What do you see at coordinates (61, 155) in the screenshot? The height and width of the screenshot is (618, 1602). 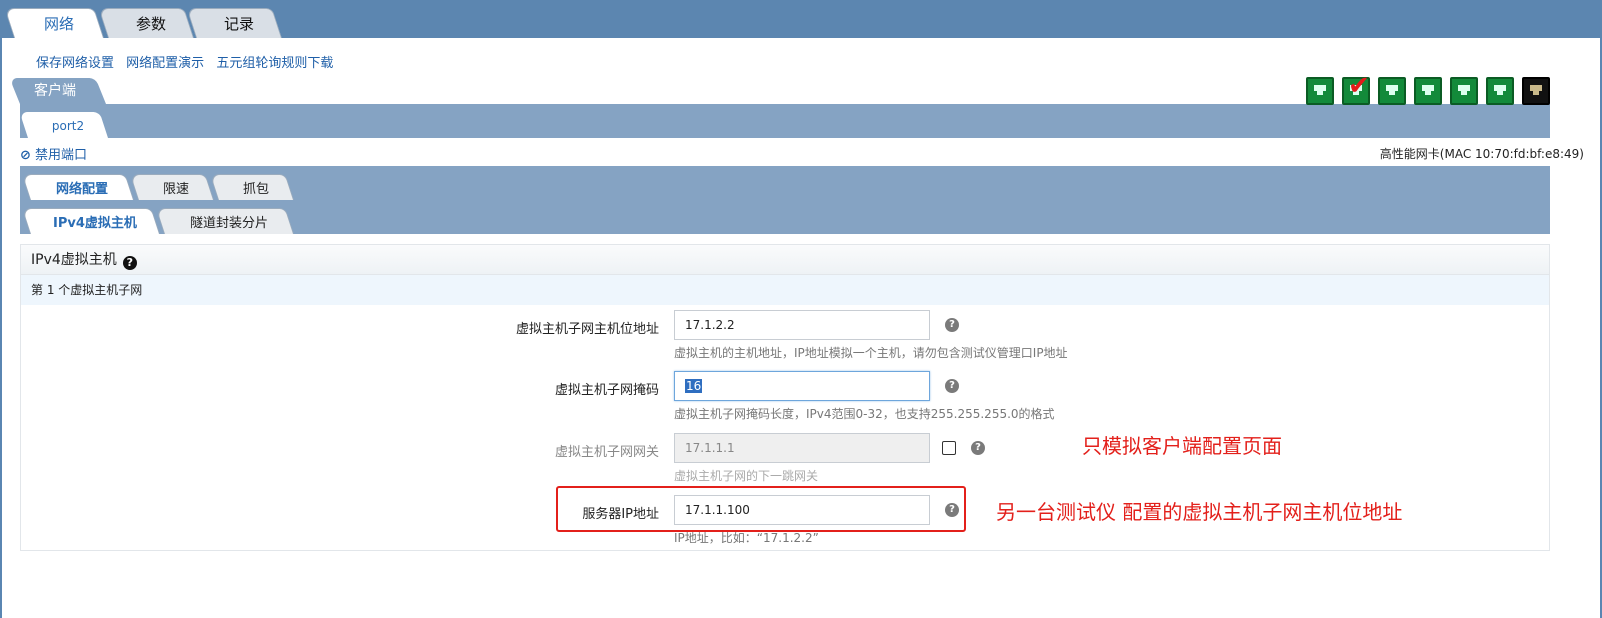 I see `disable-port-label: 禁用端口` at bounding box center [61, 155].